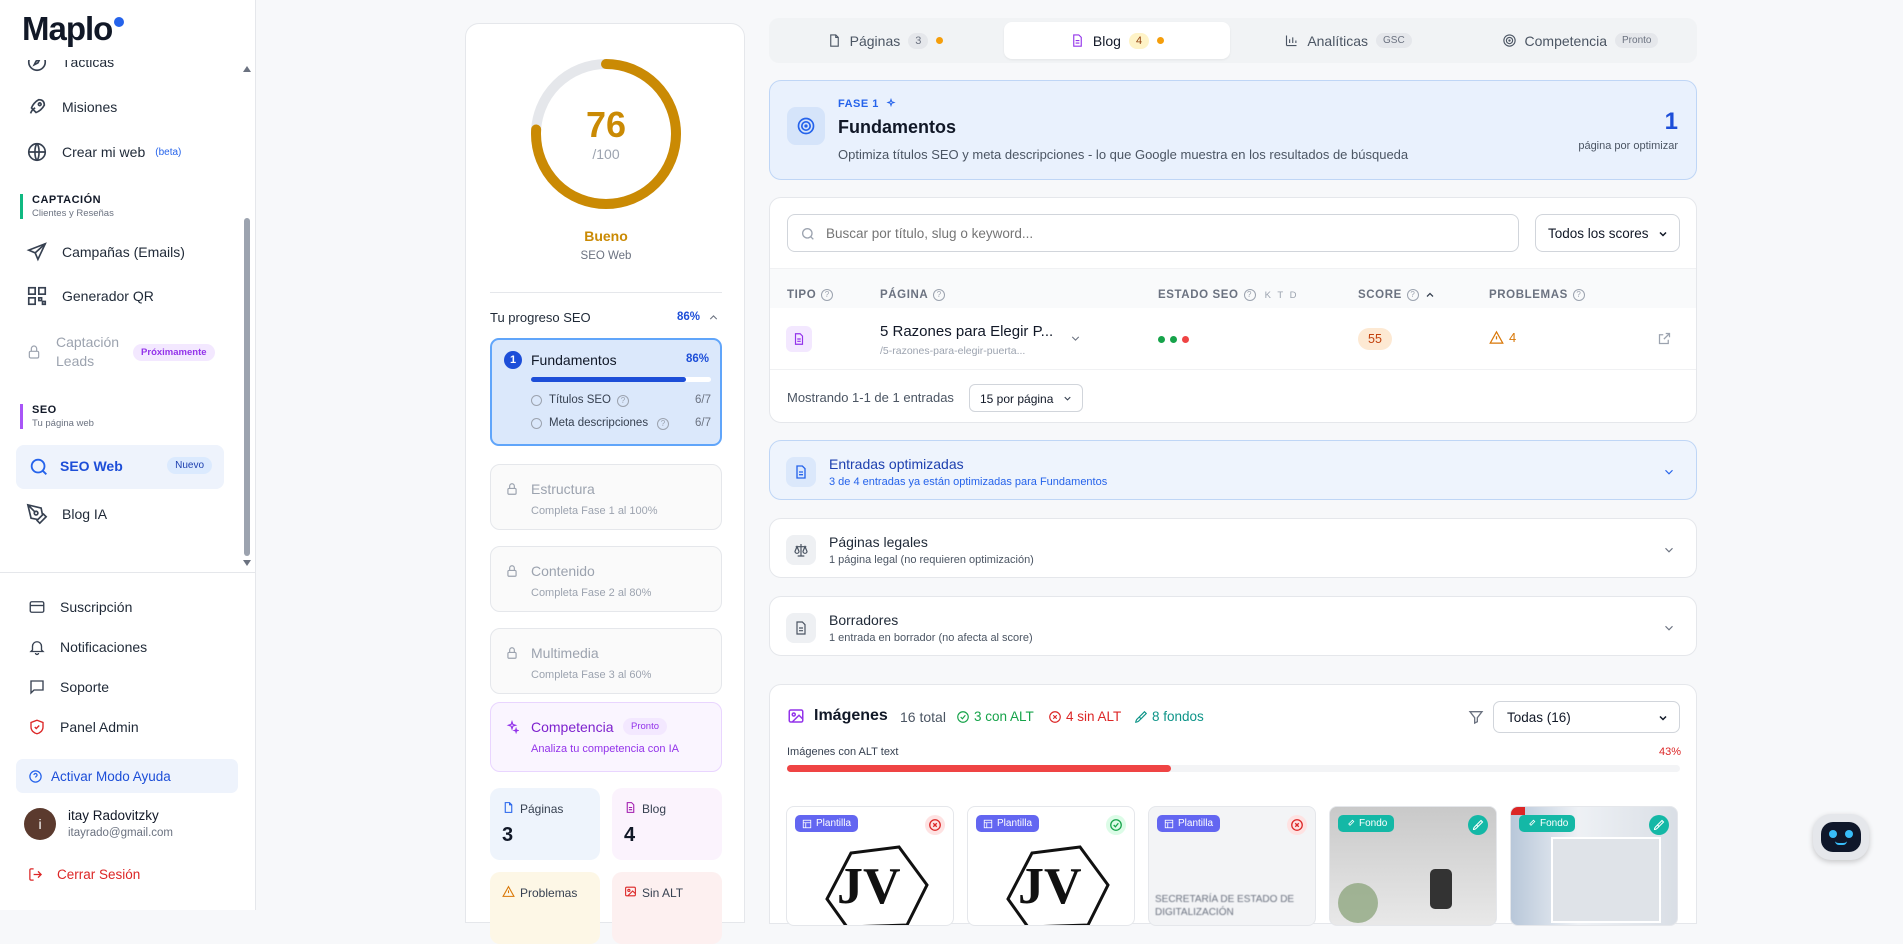 This screenshot has width=1903, height=944. Describe the element at coordinates (88, 342) in the screenshot. I see `label-line: Captación` at that location.